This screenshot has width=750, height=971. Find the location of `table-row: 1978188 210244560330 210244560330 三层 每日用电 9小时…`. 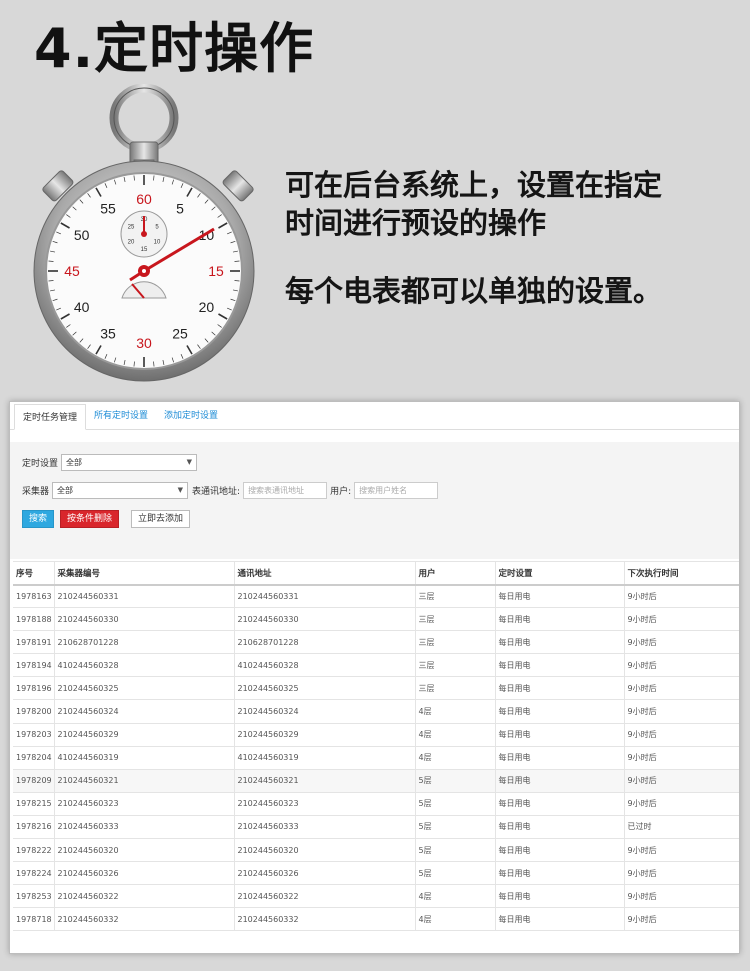

table-row: 1978188 210244560330 210244560330 三层 每日用电 9小时… is located at coordinates (376, 619).